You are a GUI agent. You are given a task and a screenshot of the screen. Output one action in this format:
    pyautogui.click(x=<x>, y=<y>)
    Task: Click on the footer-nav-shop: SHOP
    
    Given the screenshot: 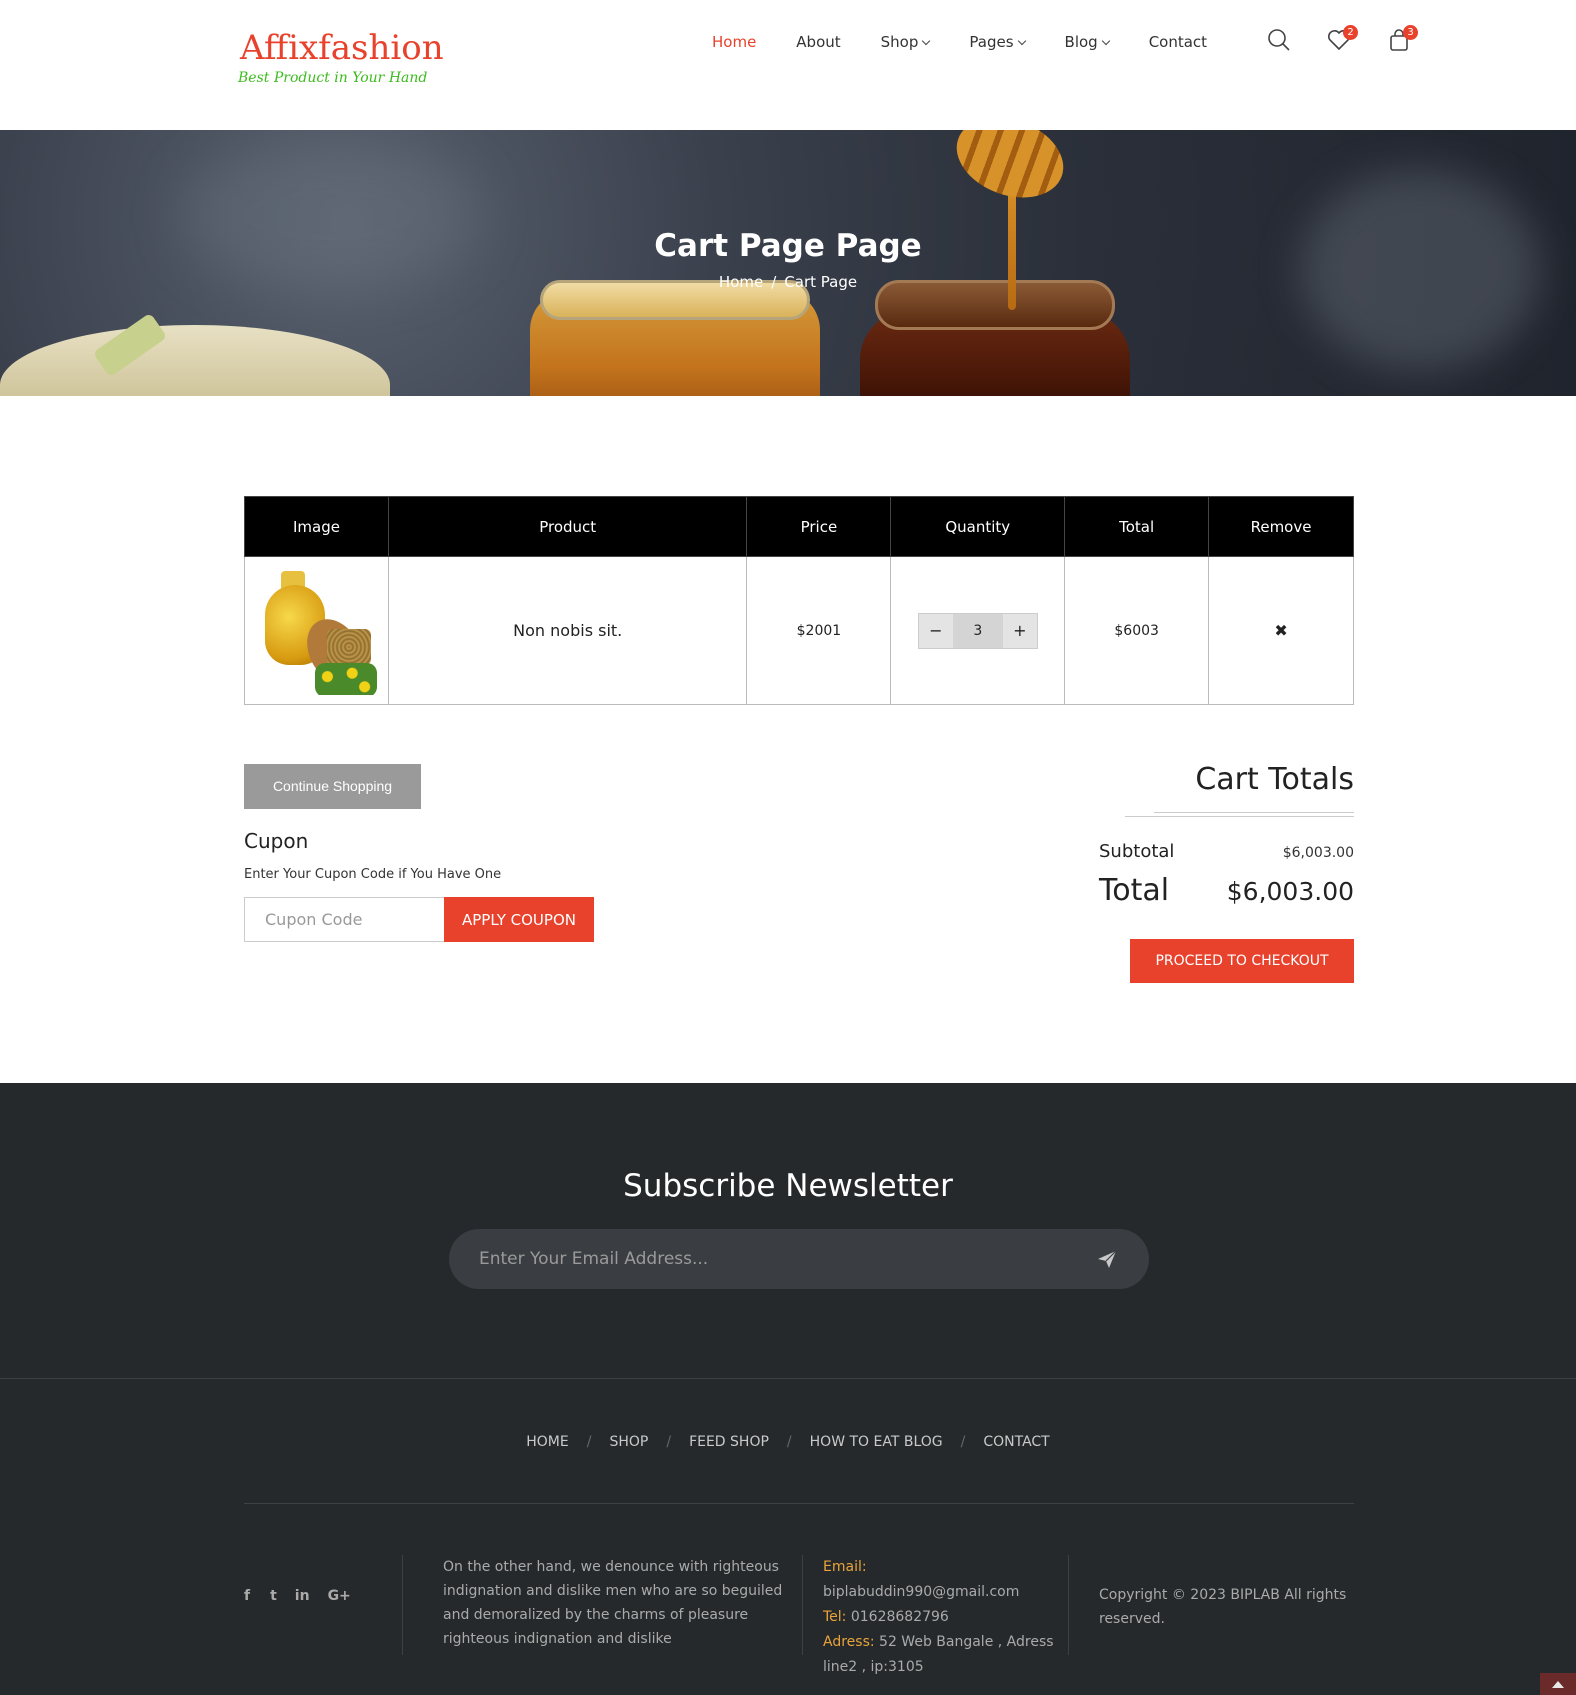 What is the action you would take?
    pyautogui.click(x=628, y=1442)
    